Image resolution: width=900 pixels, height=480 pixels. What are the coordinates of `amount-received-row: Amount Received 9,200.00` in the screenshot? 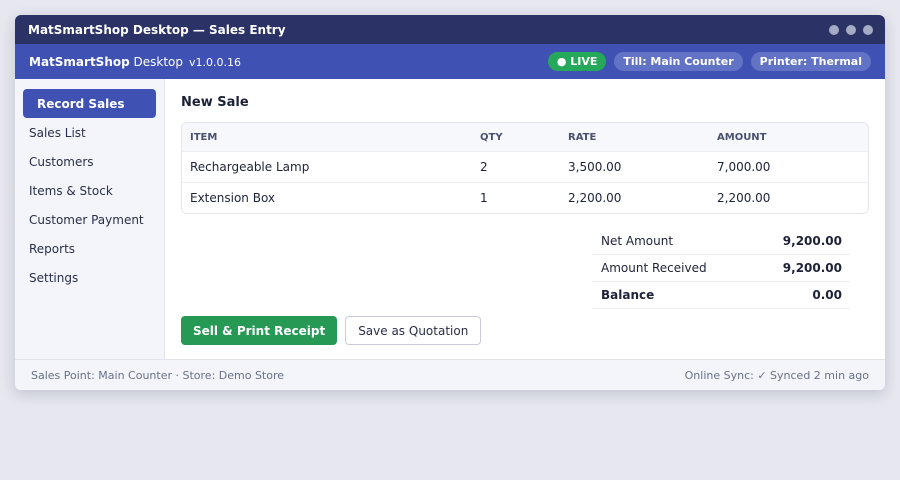 It's located at (721, 268).